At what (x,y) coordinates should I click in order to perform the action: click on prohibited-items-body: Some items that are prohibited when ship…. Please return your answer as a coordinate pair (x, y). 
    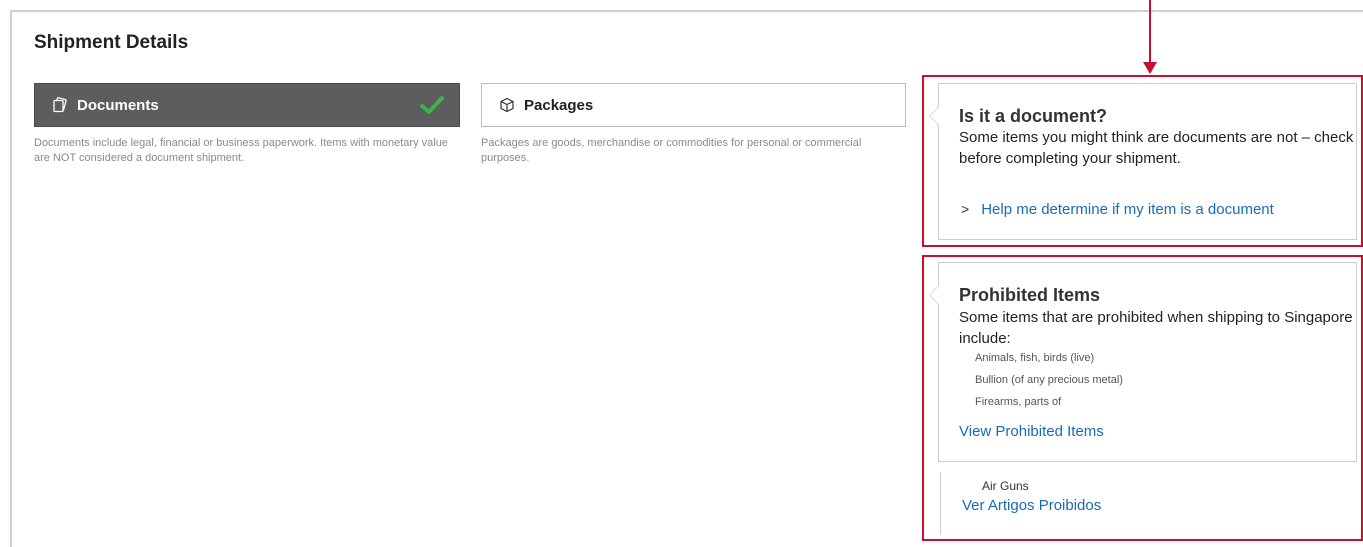
    Looking at the image, I should click on (1156, 328).